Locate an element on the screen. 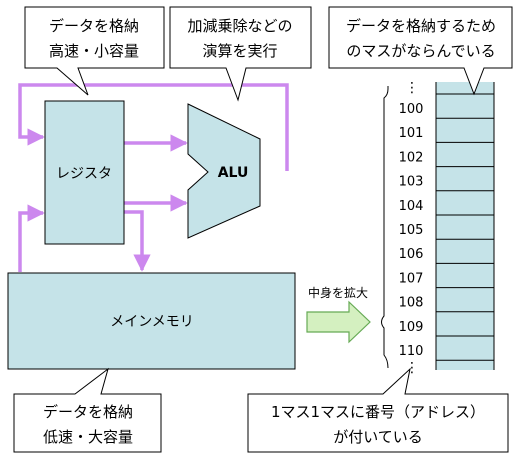 This screenshot has width=520, height=460. address-label: 106 is located at coordinates (411, 254).